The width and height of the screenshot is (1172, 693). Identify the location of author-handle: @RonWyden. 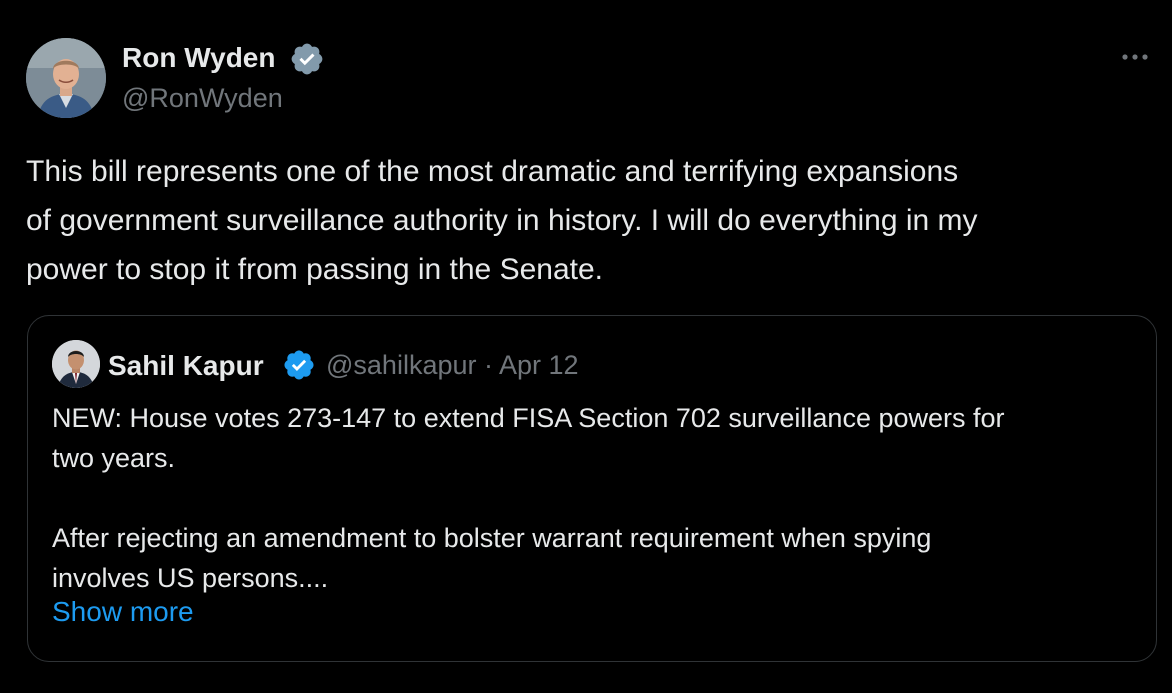
(202, 98).